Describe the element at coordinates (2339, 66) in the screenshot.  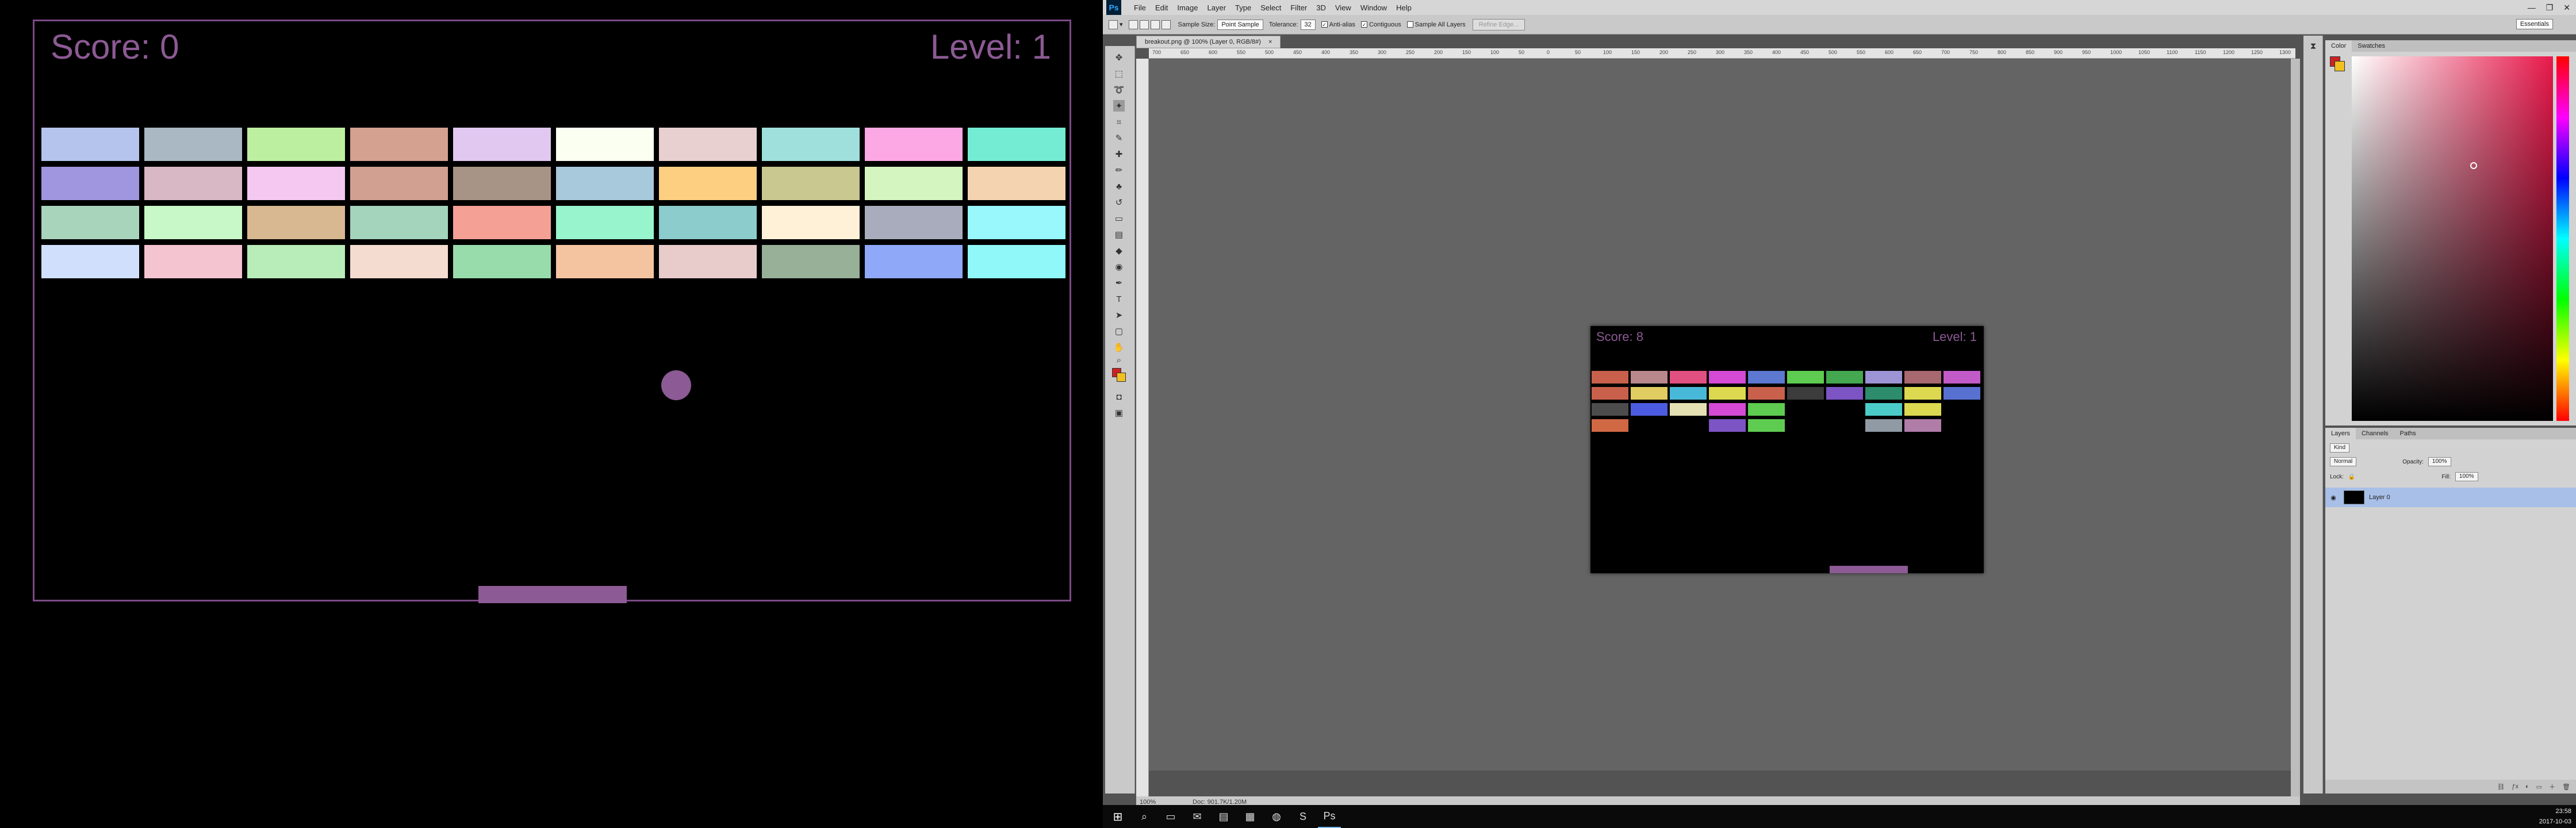
I see `panel-background-swatch` at that location.